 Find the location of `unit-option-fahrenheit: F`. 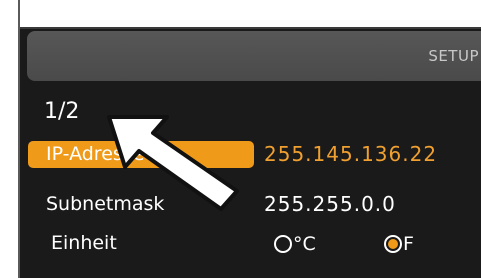

unit-option-fahrenheit: F is located at coordinates (399, 244).